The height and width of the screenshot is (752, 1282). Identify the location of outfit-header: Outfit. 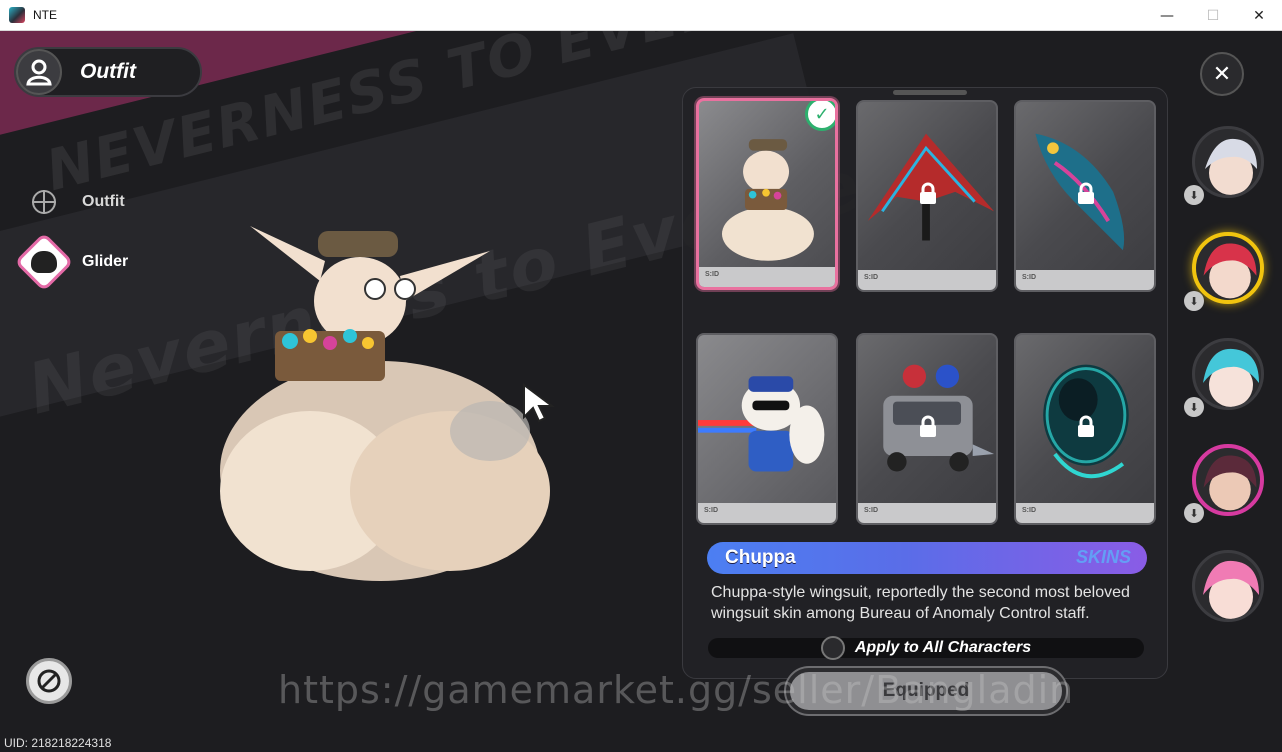
(108, 72).